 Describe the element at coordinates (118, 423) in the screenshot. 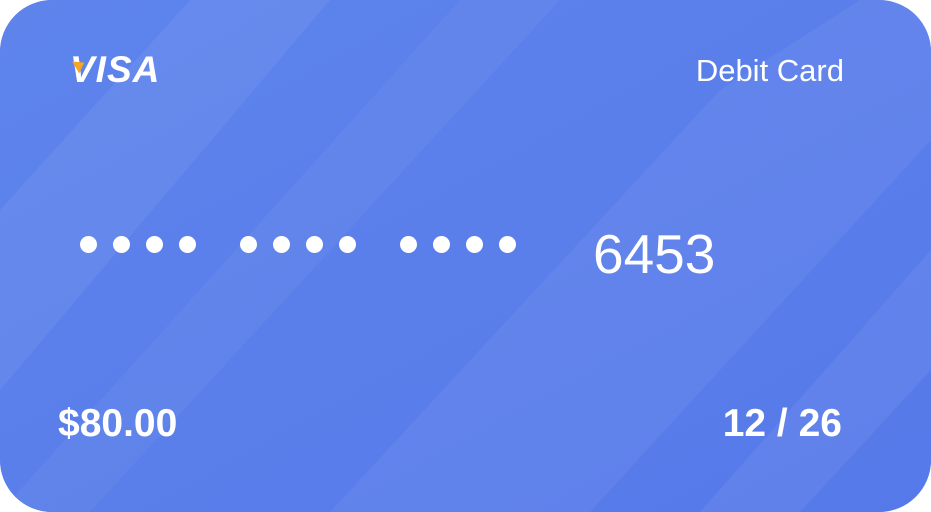

I see `card-balance: $80.00` at that location.